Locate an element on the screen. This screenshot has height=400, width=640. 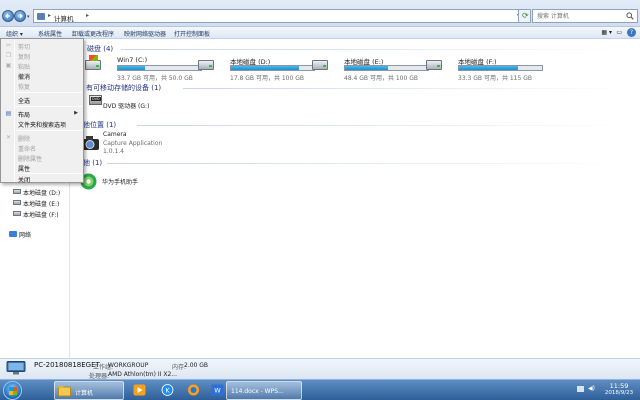
folder-icon is located at coordinates (64, 391).